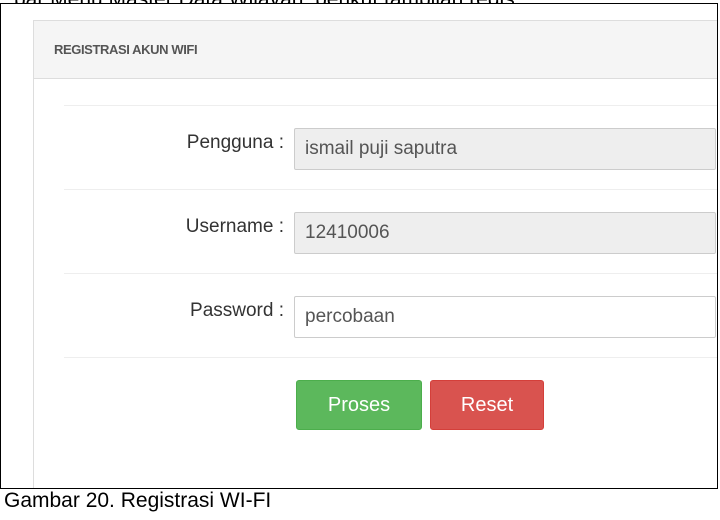 The height and width of the screenshot is (520, 720). What do you see at coordinates (126, 49) in the screenshot?
I see `panel-title: REGISTRASI AKUN WIFI` at bounding box center [126, 49].